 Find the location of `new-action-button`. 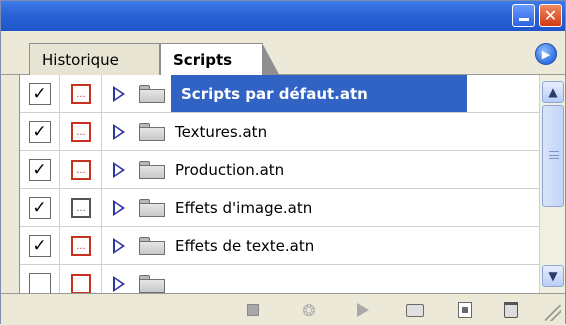

new-action-button is located at coordinates (465, 310).